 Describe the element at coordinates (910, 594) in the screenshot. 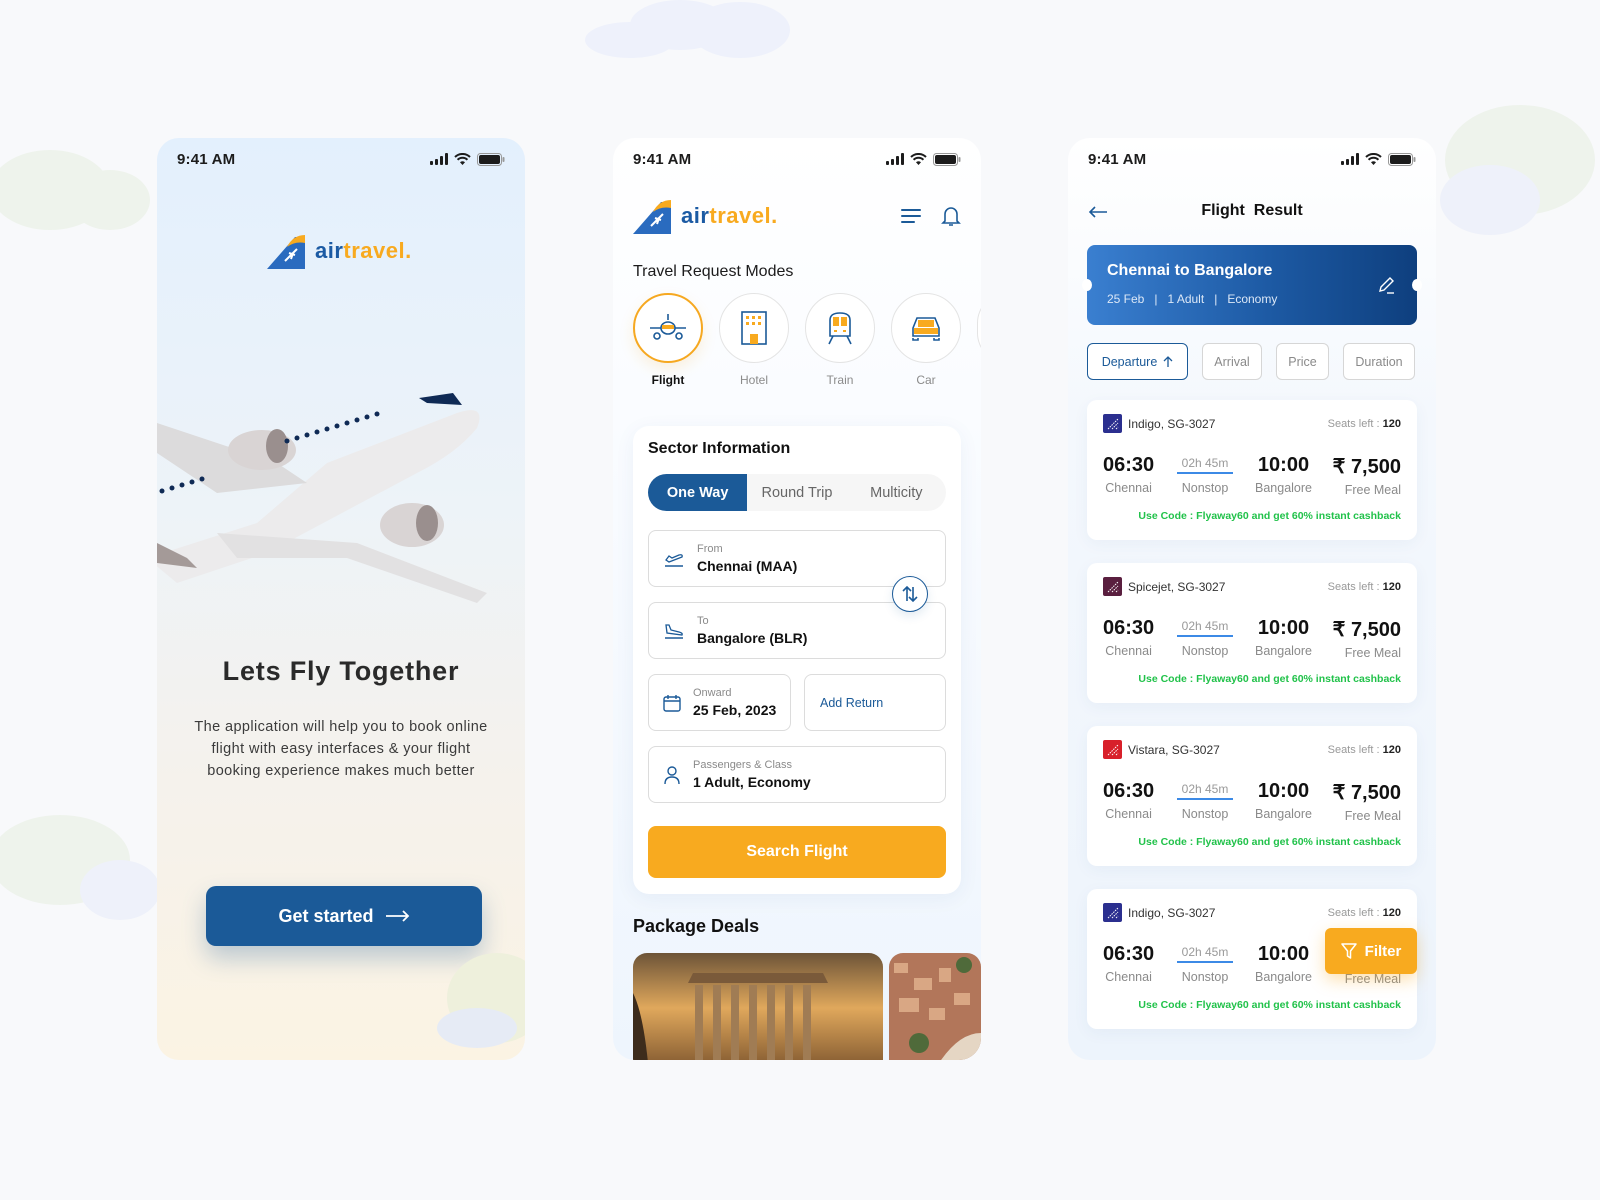

I see `swap-button` at that location.